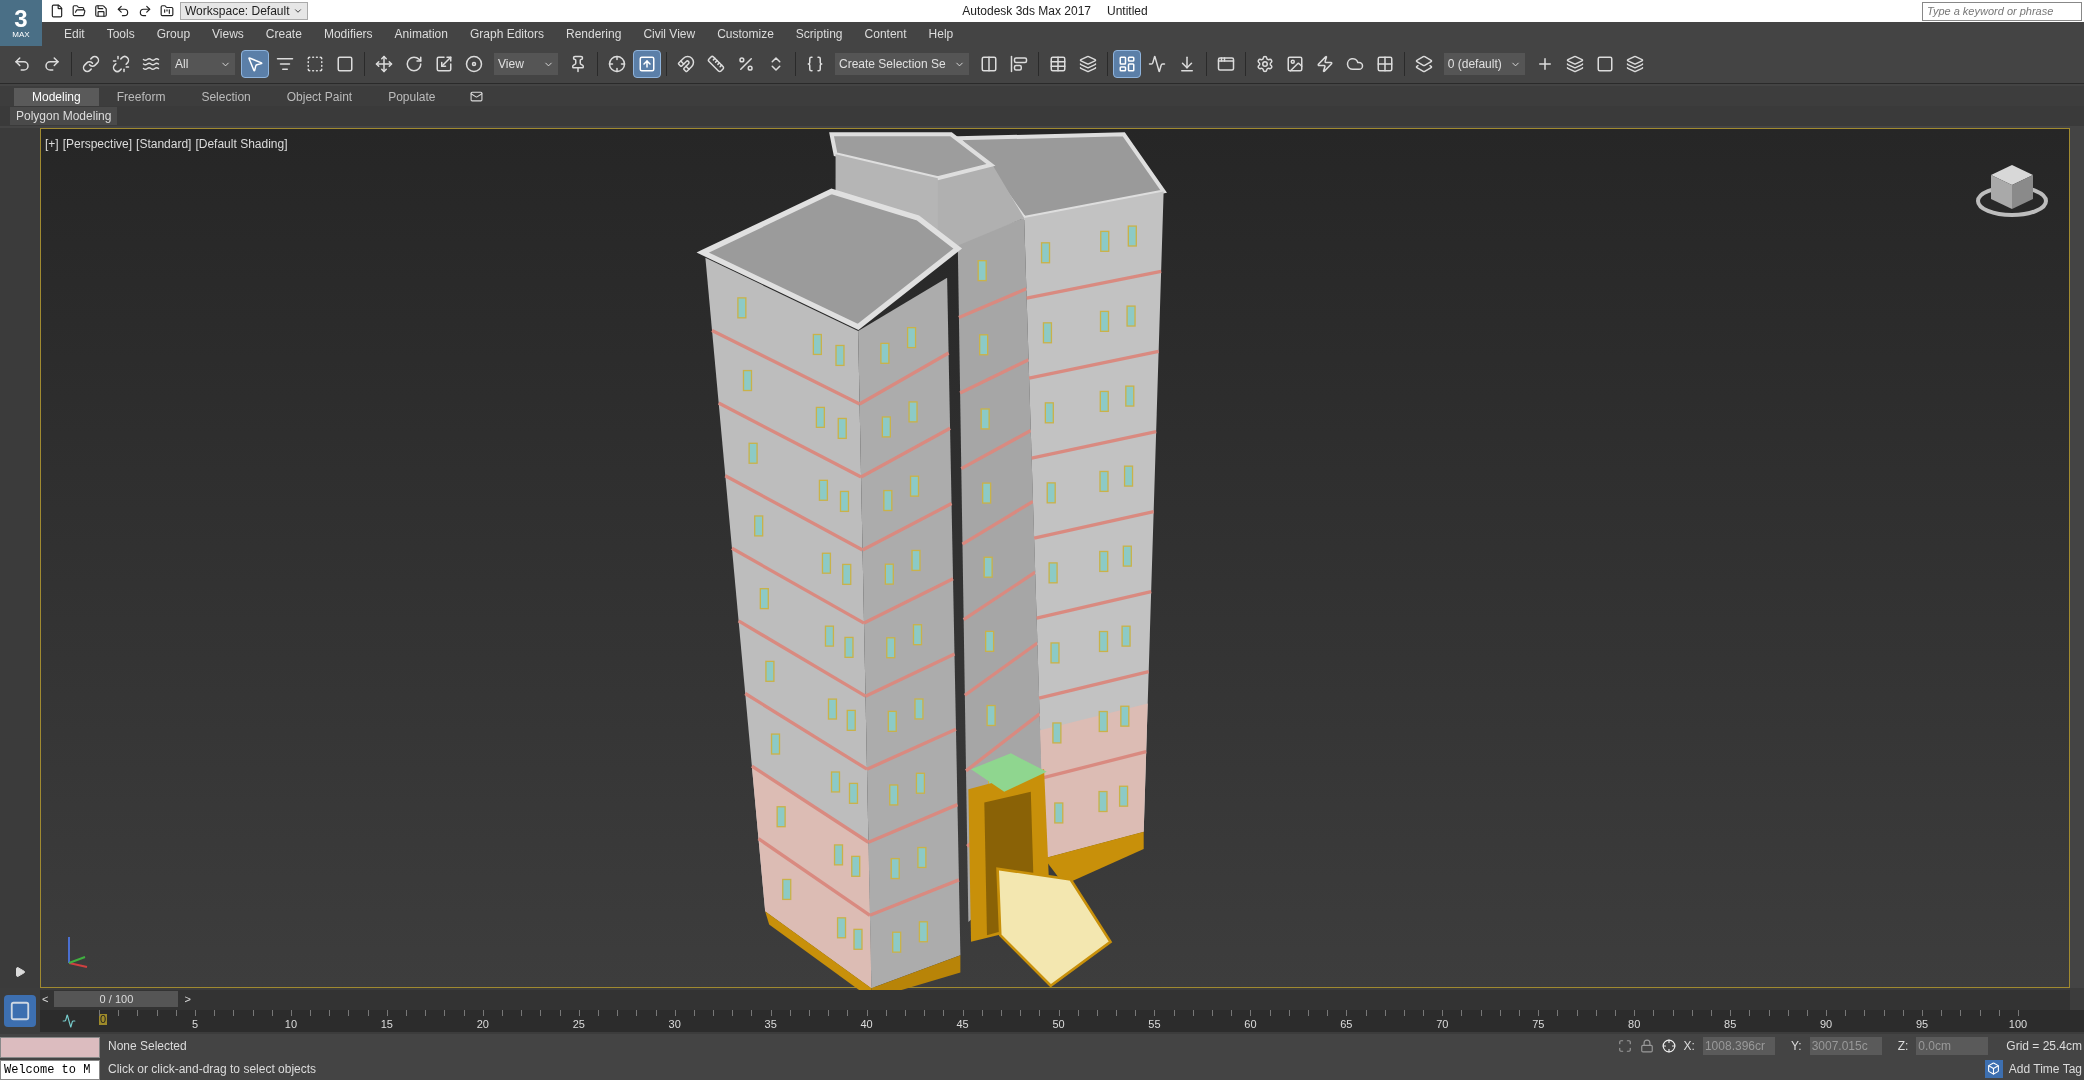 Image resolution: width=2084 pixels, height=1080 pixels. I want to click on search-field: Type a keyword or phrase, so click(2002, 11).